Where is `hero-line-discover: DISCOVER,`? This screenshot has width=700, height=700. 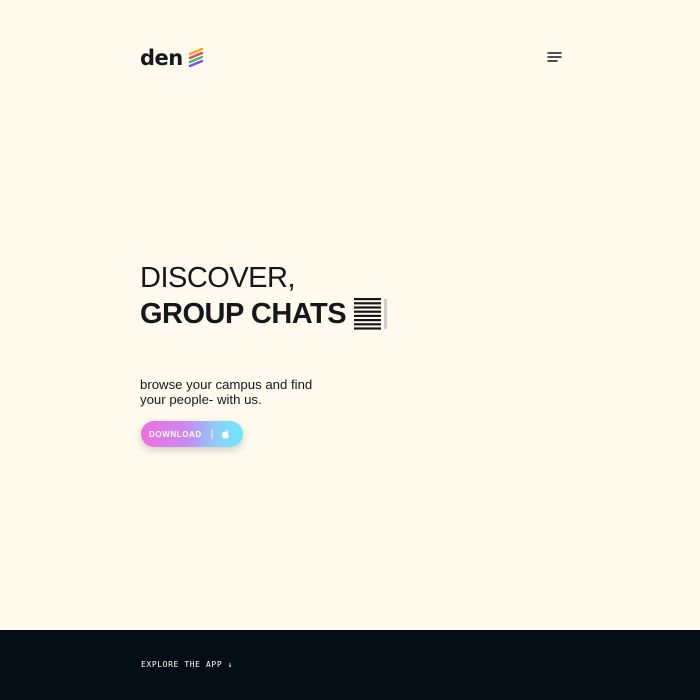 hero-line-discover: DISCOVER, is located at coordinates (218, 278).